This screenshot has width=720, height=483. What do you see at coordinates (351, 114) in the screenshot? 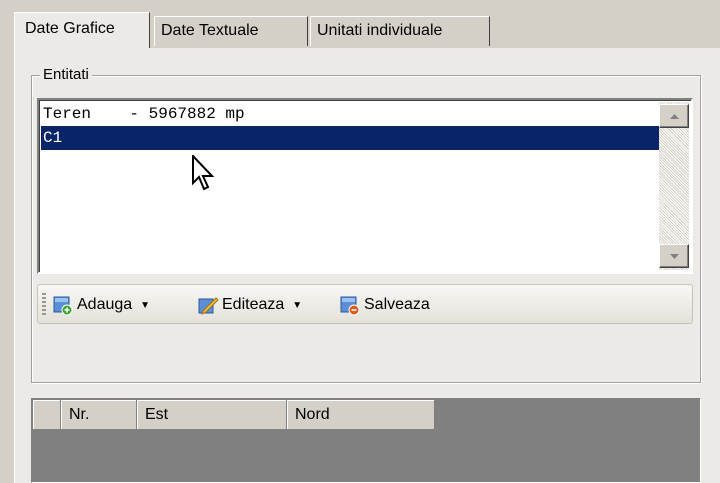
I see `list-item: Teren - 5967882 mp` at bounding box center [351, 114].